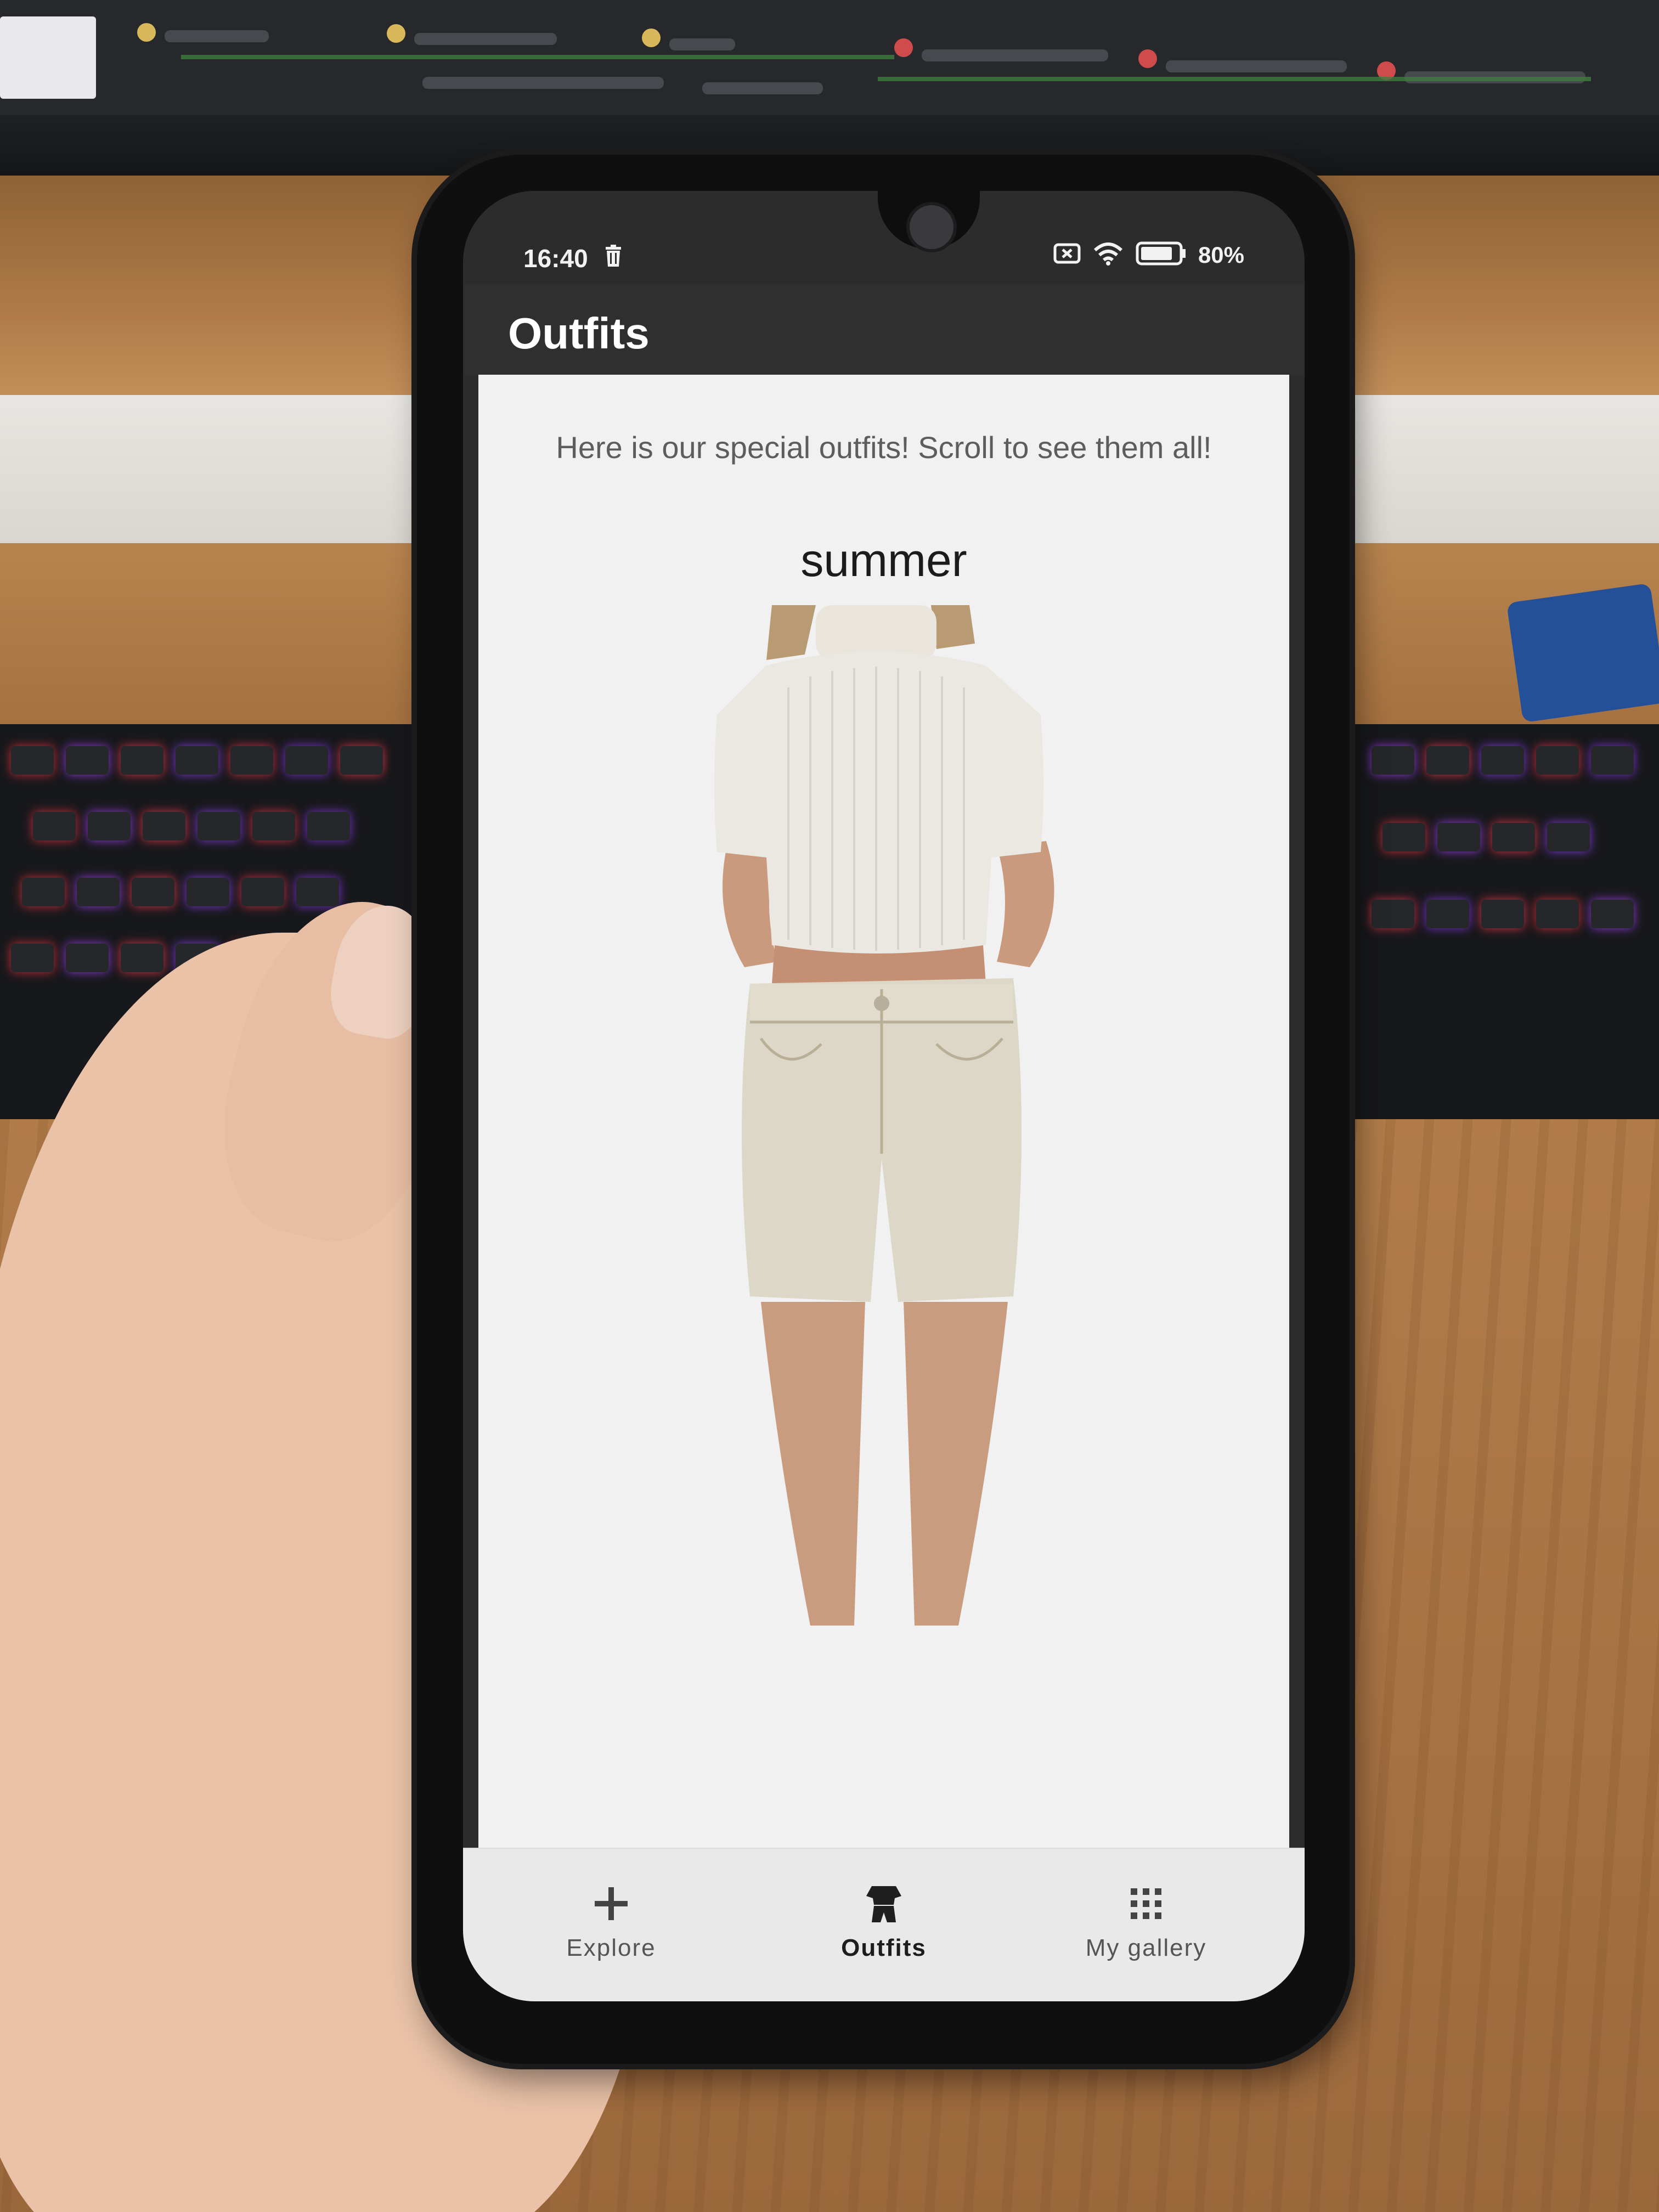  What do you see at coordinates (1067, 255) in the screenshot?
I see `no-sim-icon` at bounding box center [1067, 255].